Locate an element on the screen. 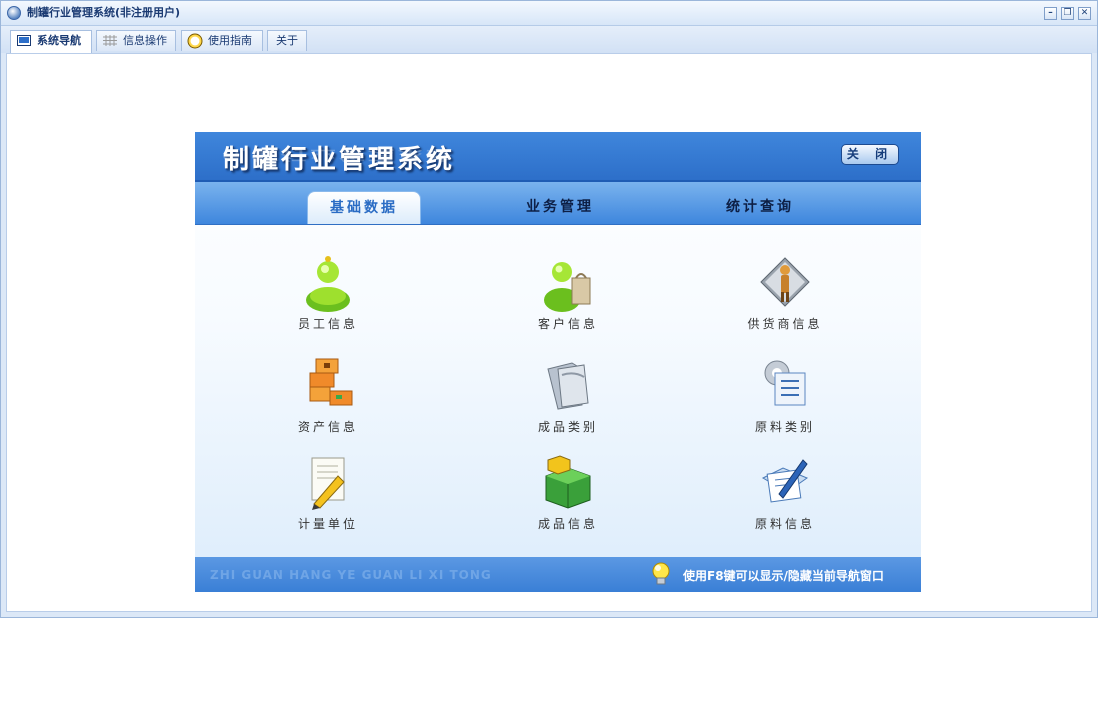 The height and width of the screenshot is (716, 1098). item-product-category: 成品类别 is located at coordinates (568, 400).